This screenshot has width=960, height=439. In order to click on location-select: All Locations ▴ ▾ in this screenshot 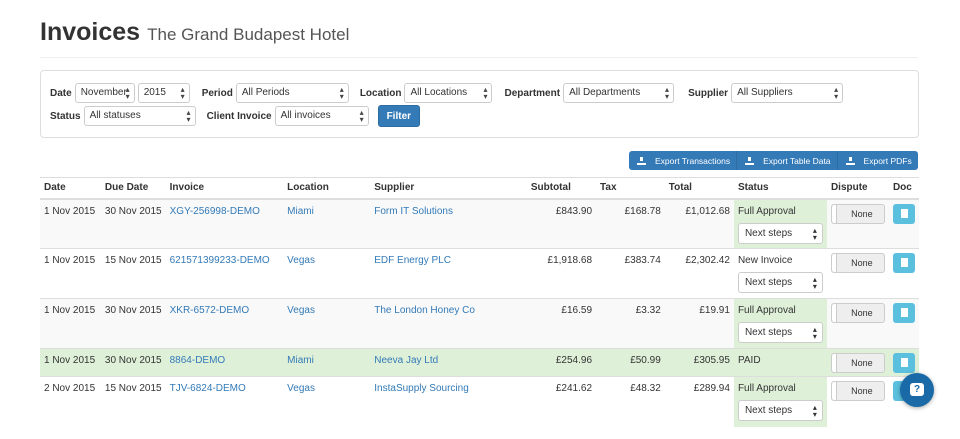, I will do `click(448, 93)`.